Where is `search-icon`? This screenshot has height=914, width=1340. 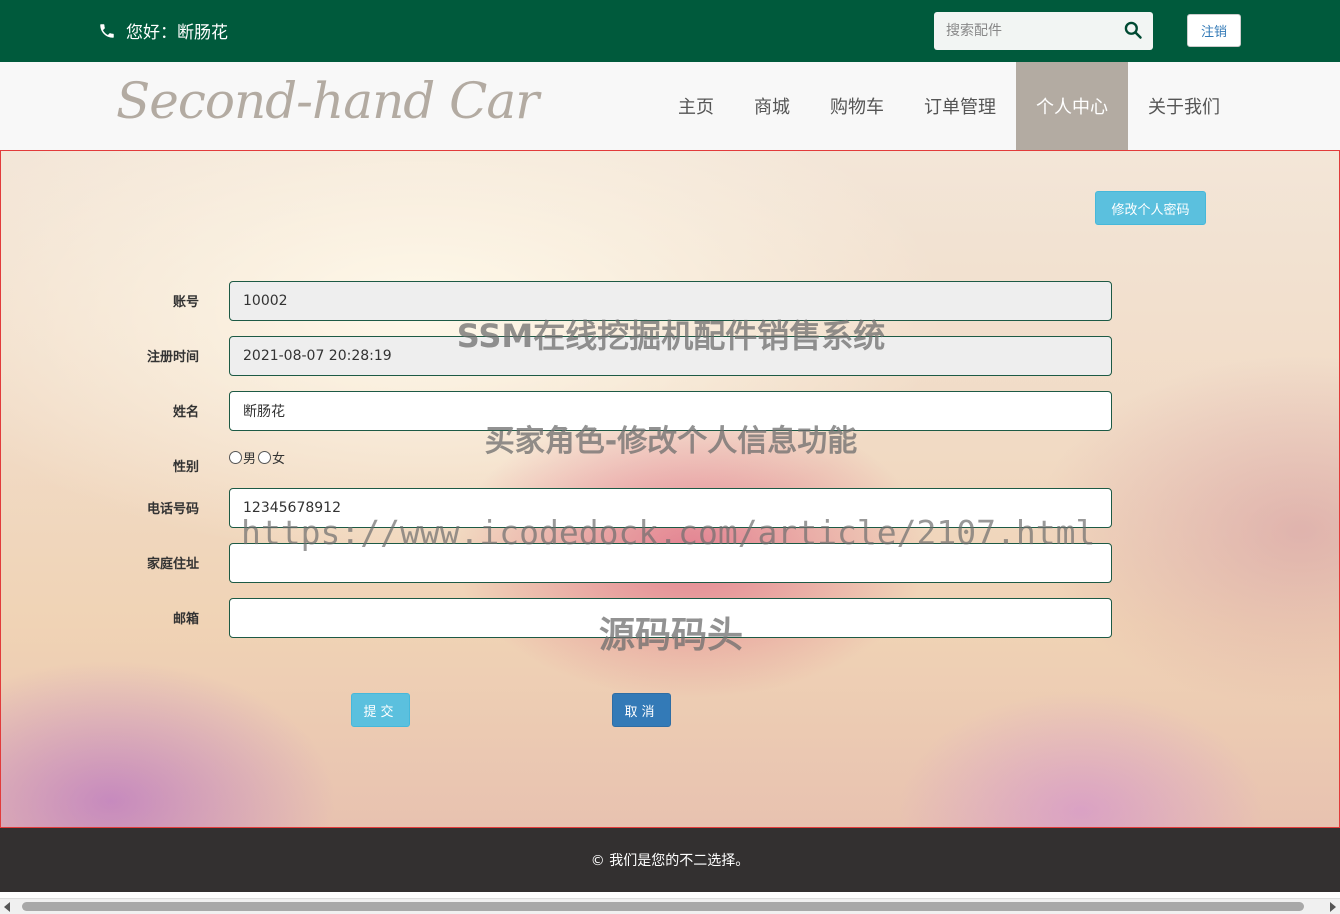
search-icon is located at coordinates (1133, 30).